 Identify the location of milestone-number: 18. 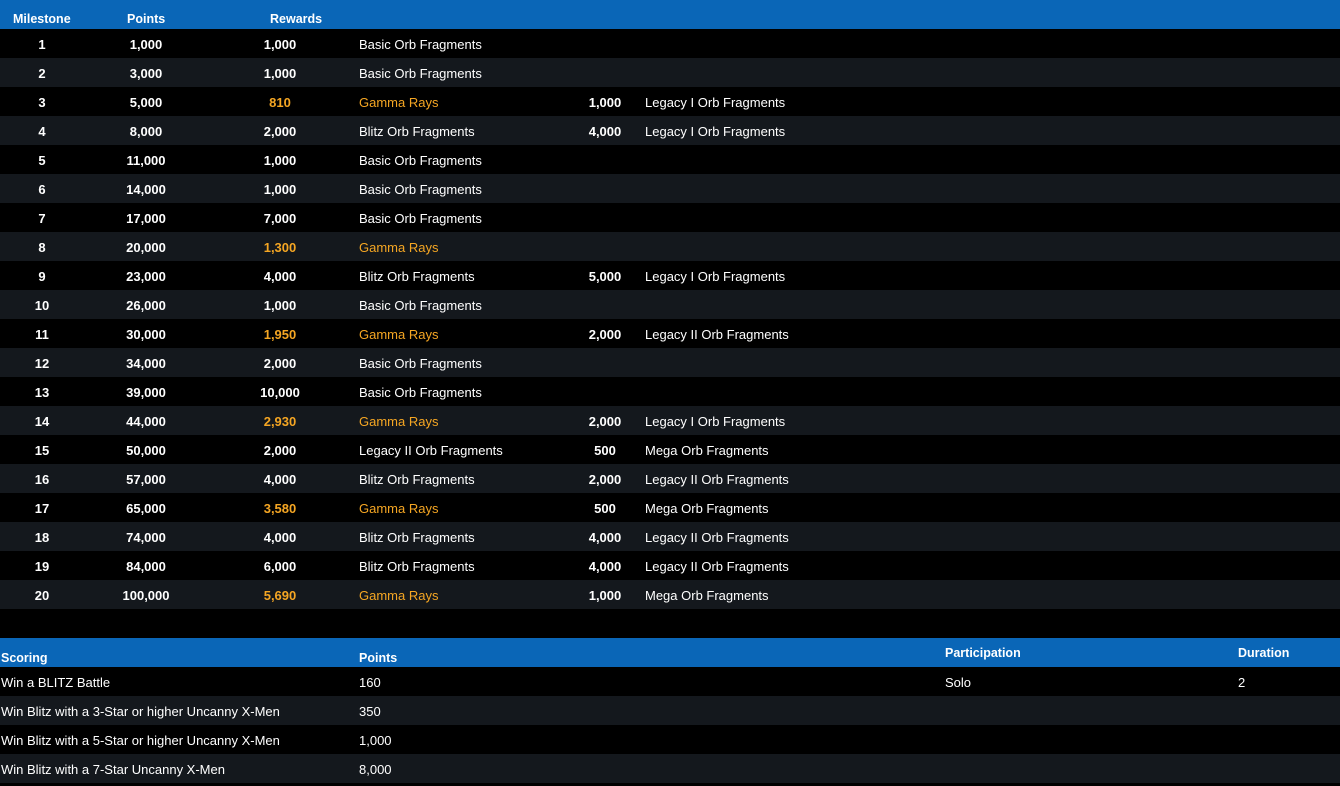
(42, 537).